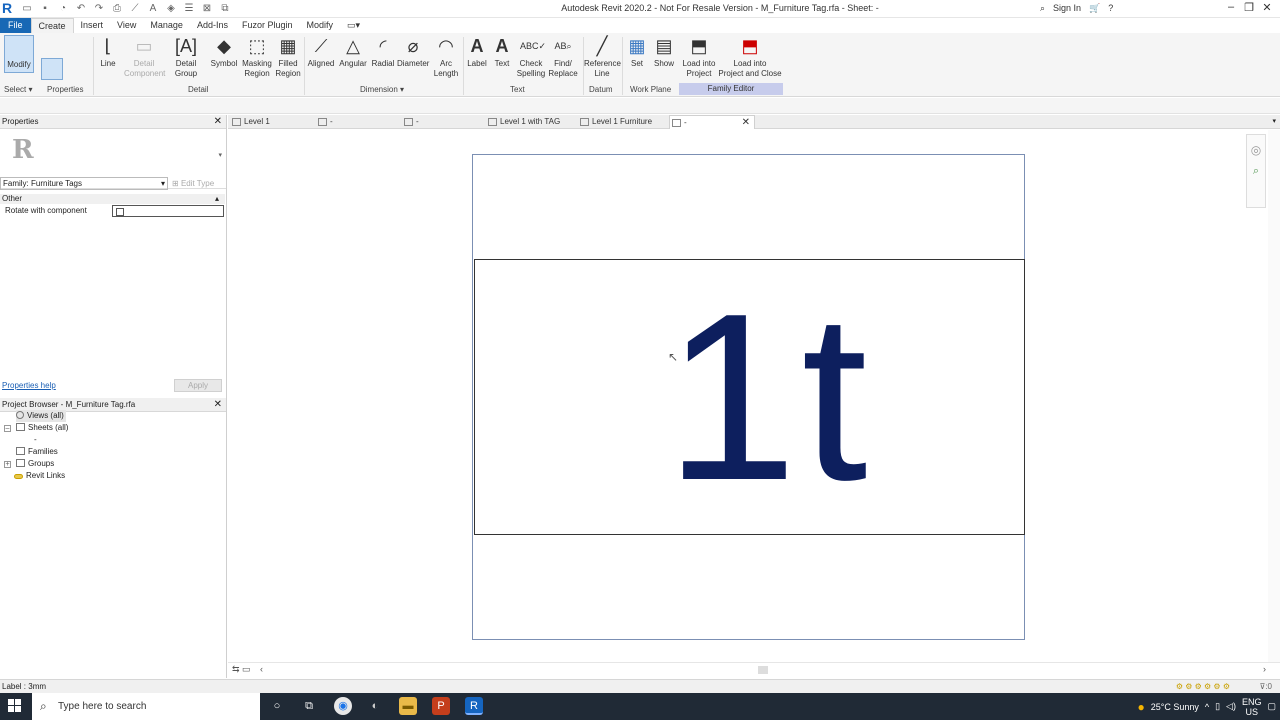 This screenshot has width=1280, height=720. I want to click on chevron-down-icon: ▾, so click(220, 155).